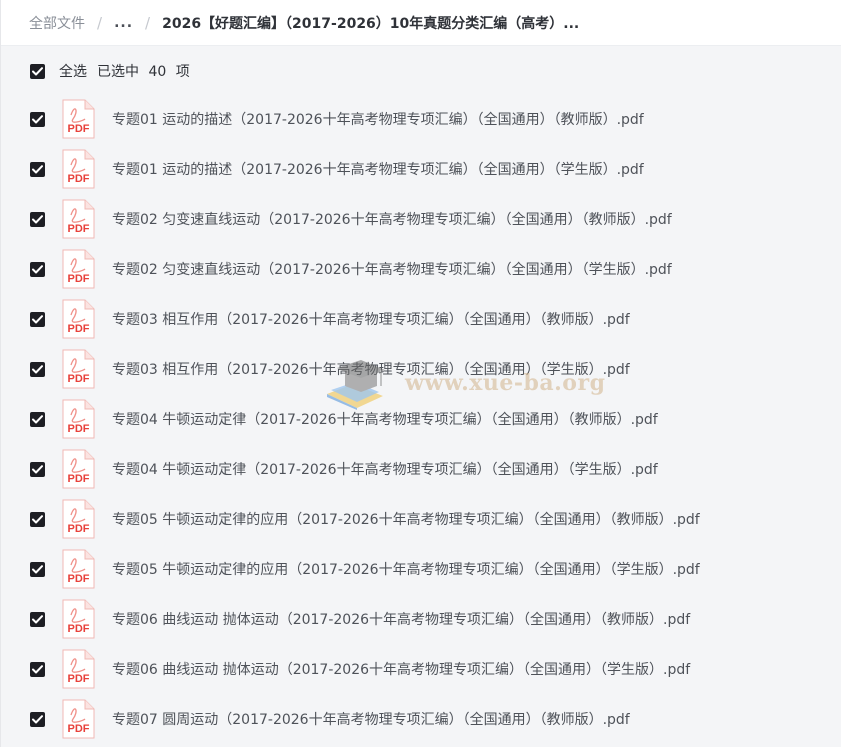  I want to click on breadcrumb-root: 全部文件, so click(57, 23).